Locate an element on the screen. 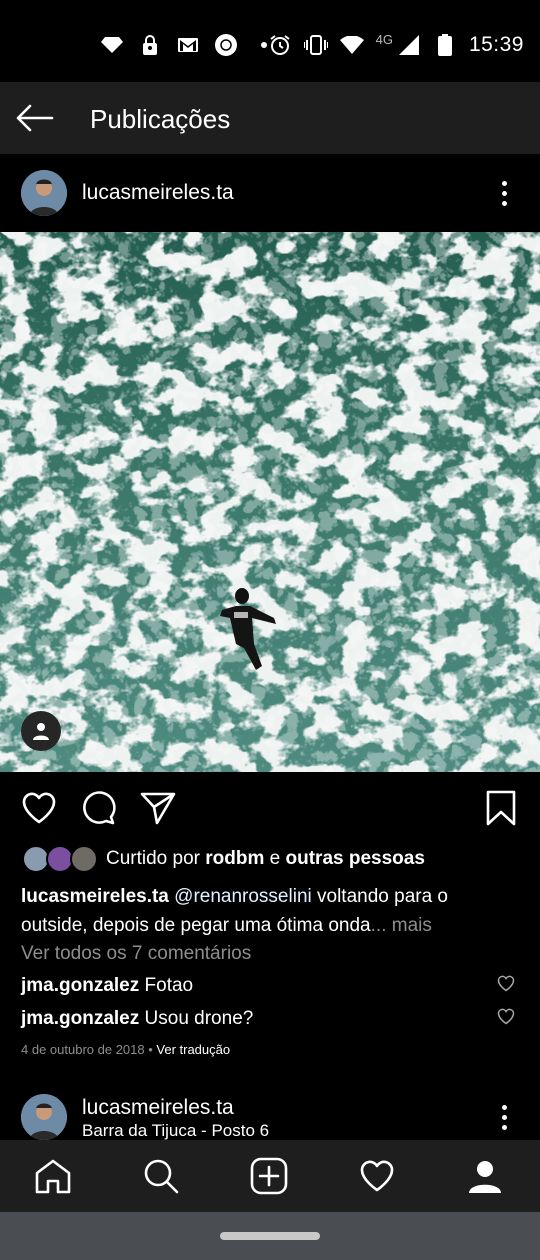  gmail-icon is located at coordinates (188, 45).